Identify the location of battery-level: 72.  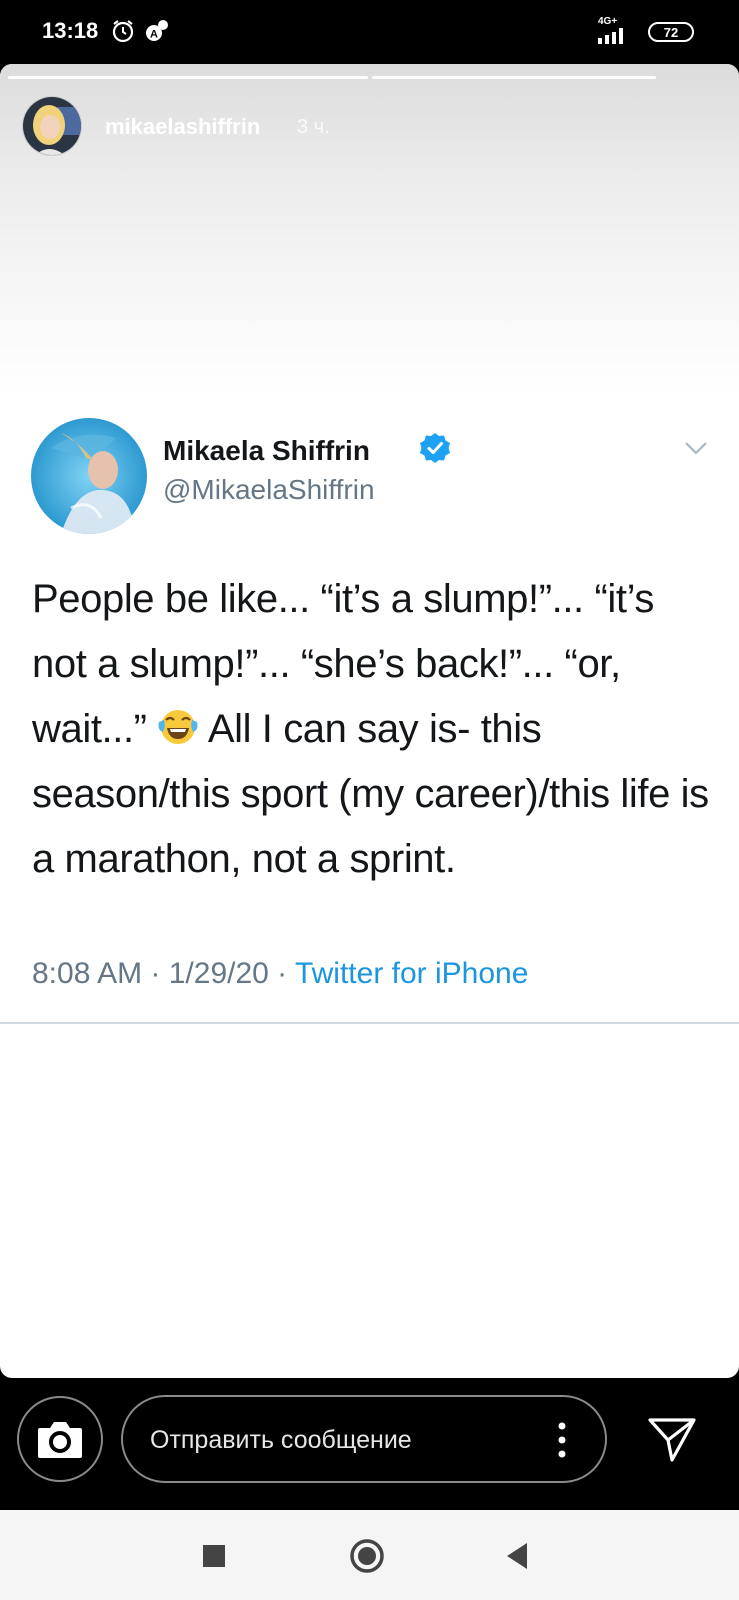
(671, 32).